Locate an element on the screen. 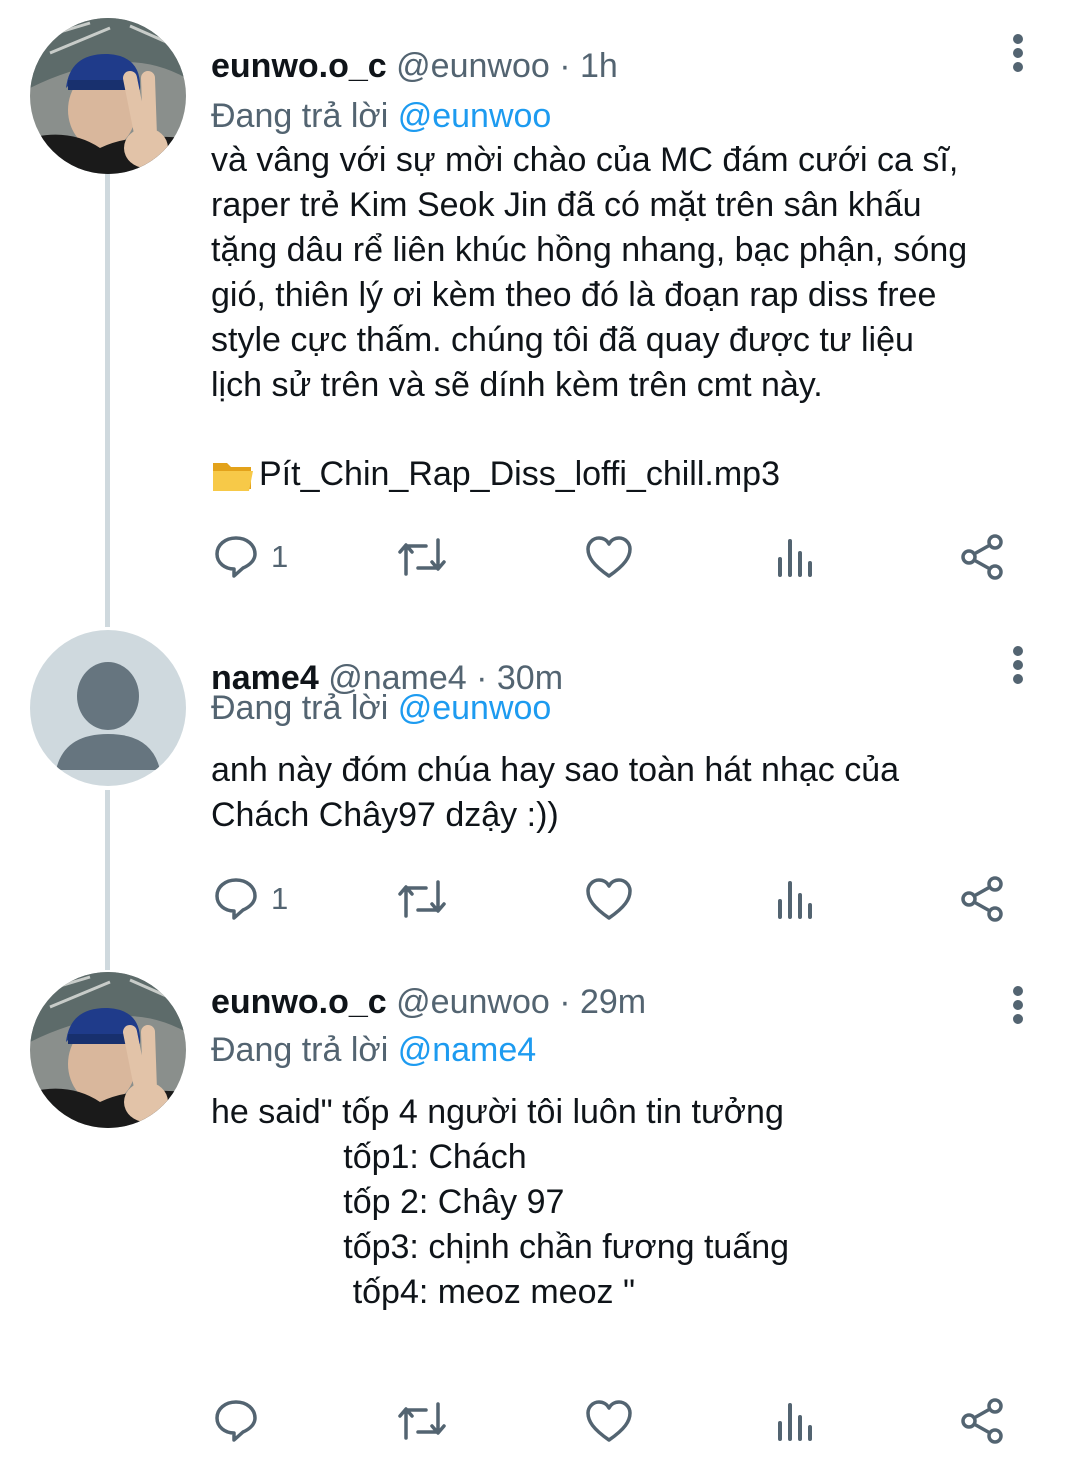 The height and width of the screenshot is (1471, 1080). reply-button is located at coordinates (242, 1421).